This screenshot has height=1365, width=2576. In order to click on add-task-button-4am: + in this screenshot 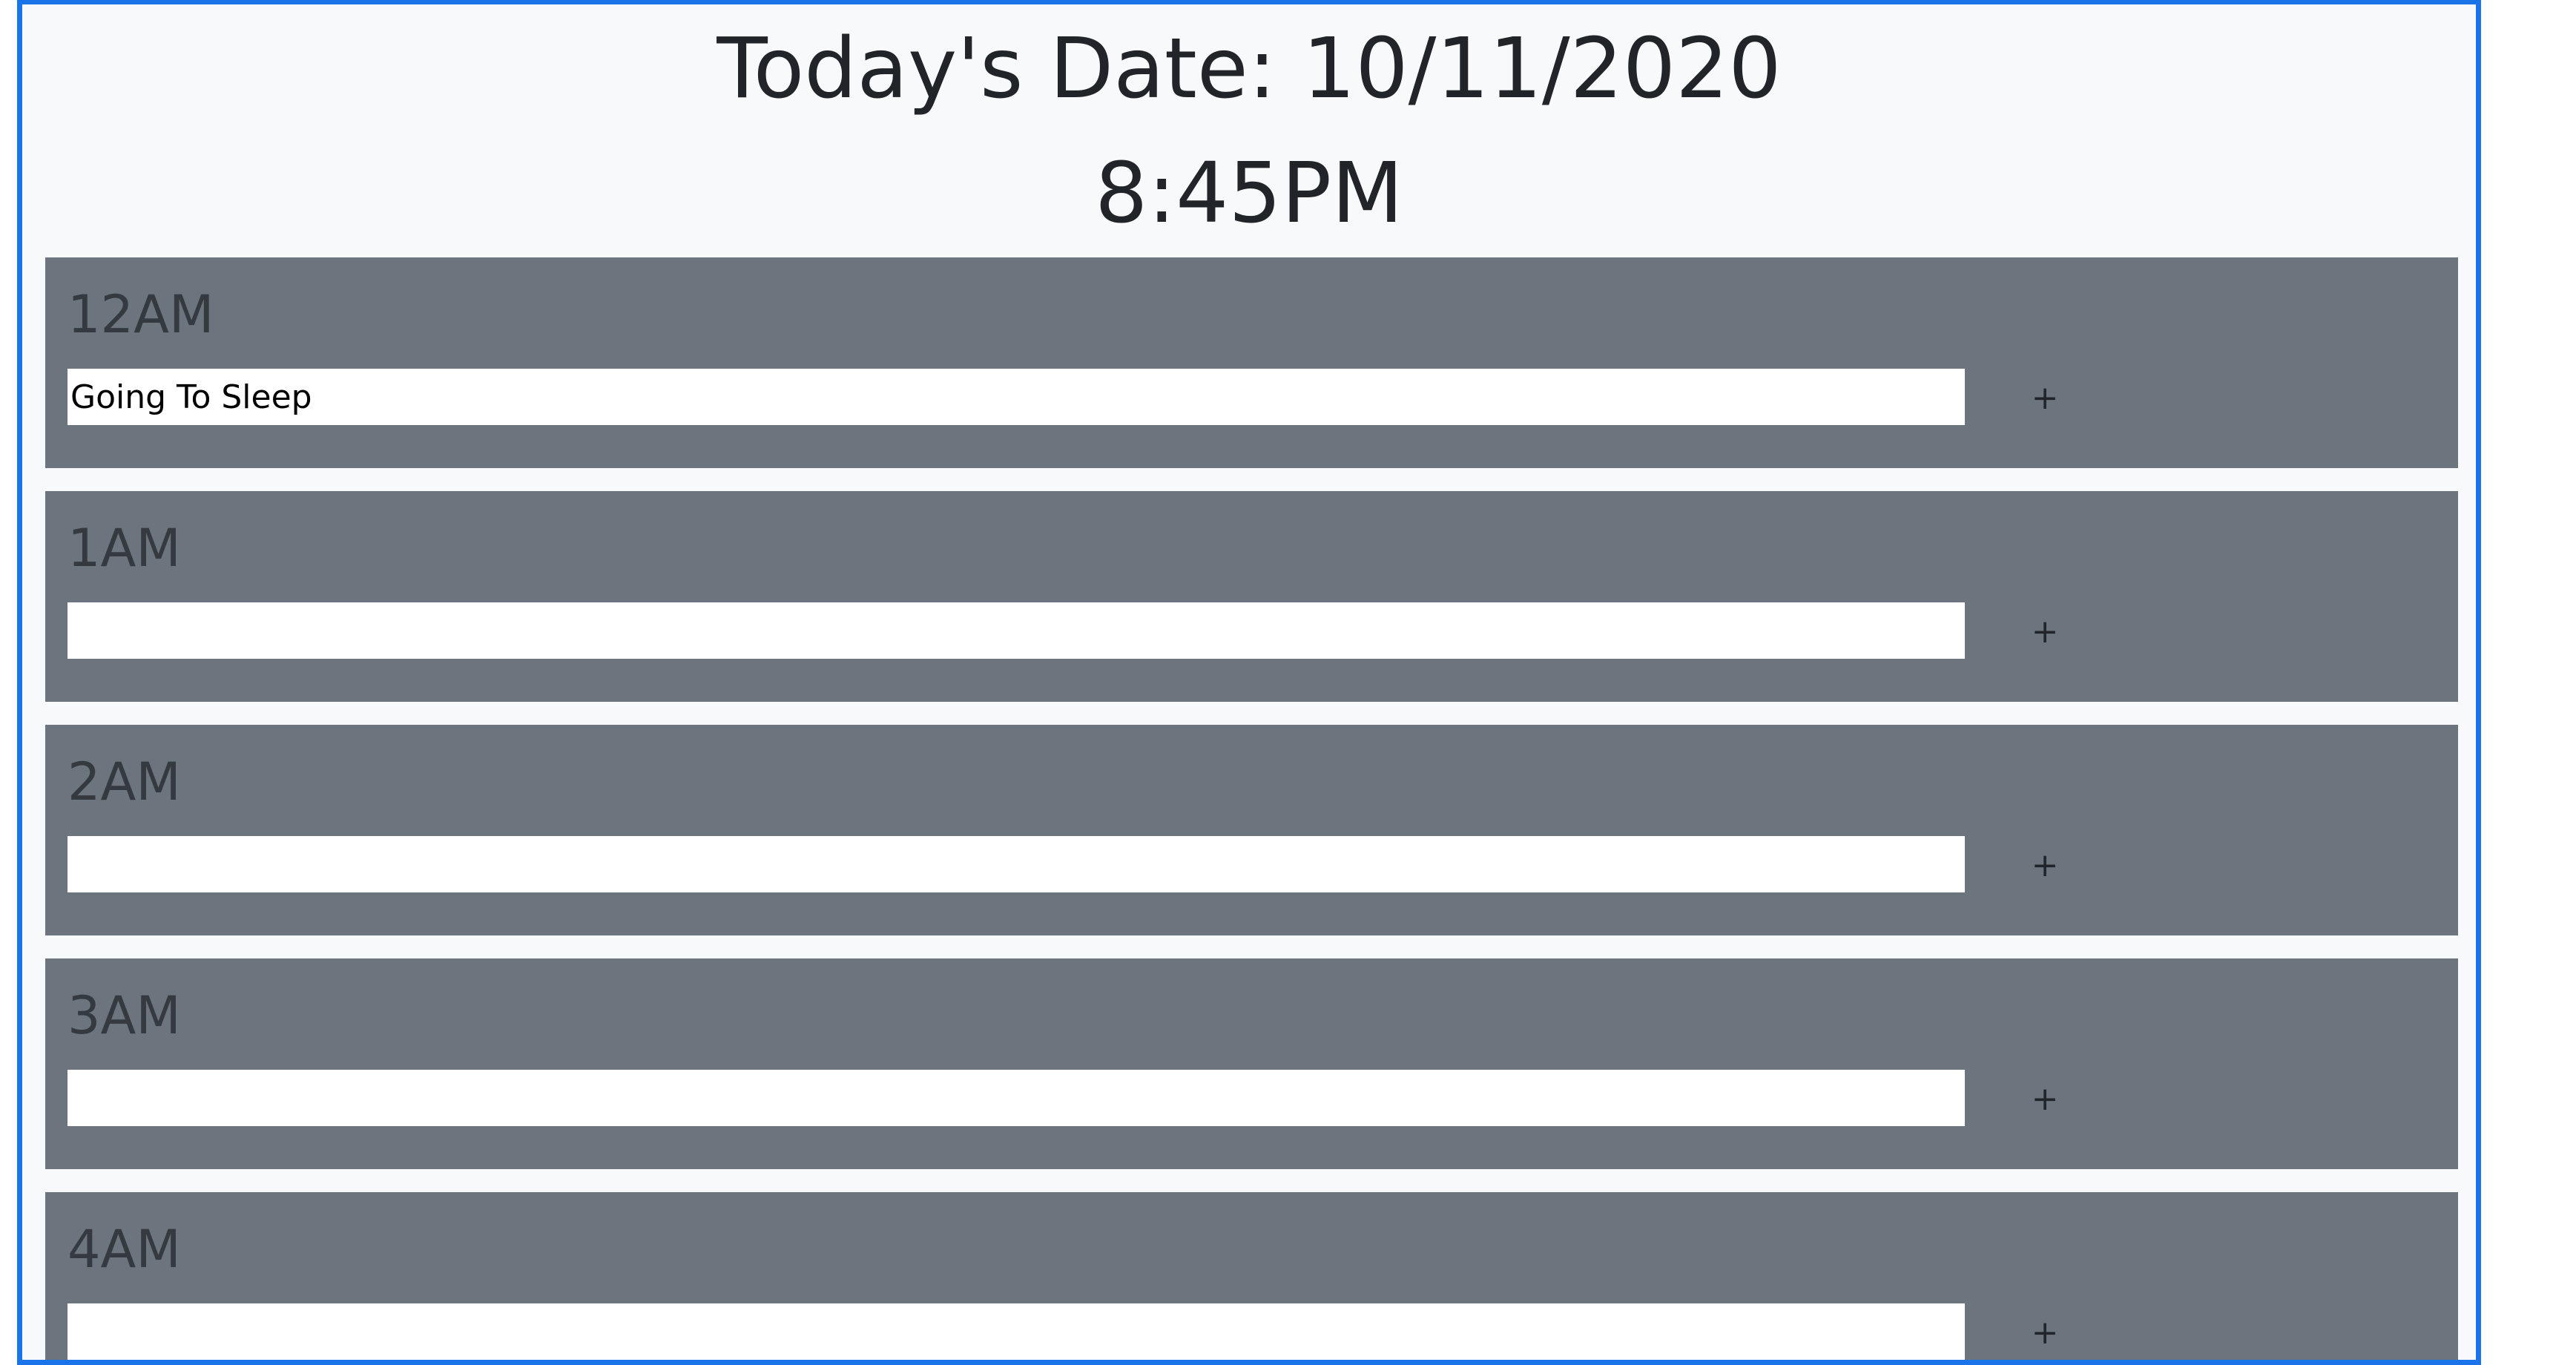, I will do `click(2045, 1333)`.